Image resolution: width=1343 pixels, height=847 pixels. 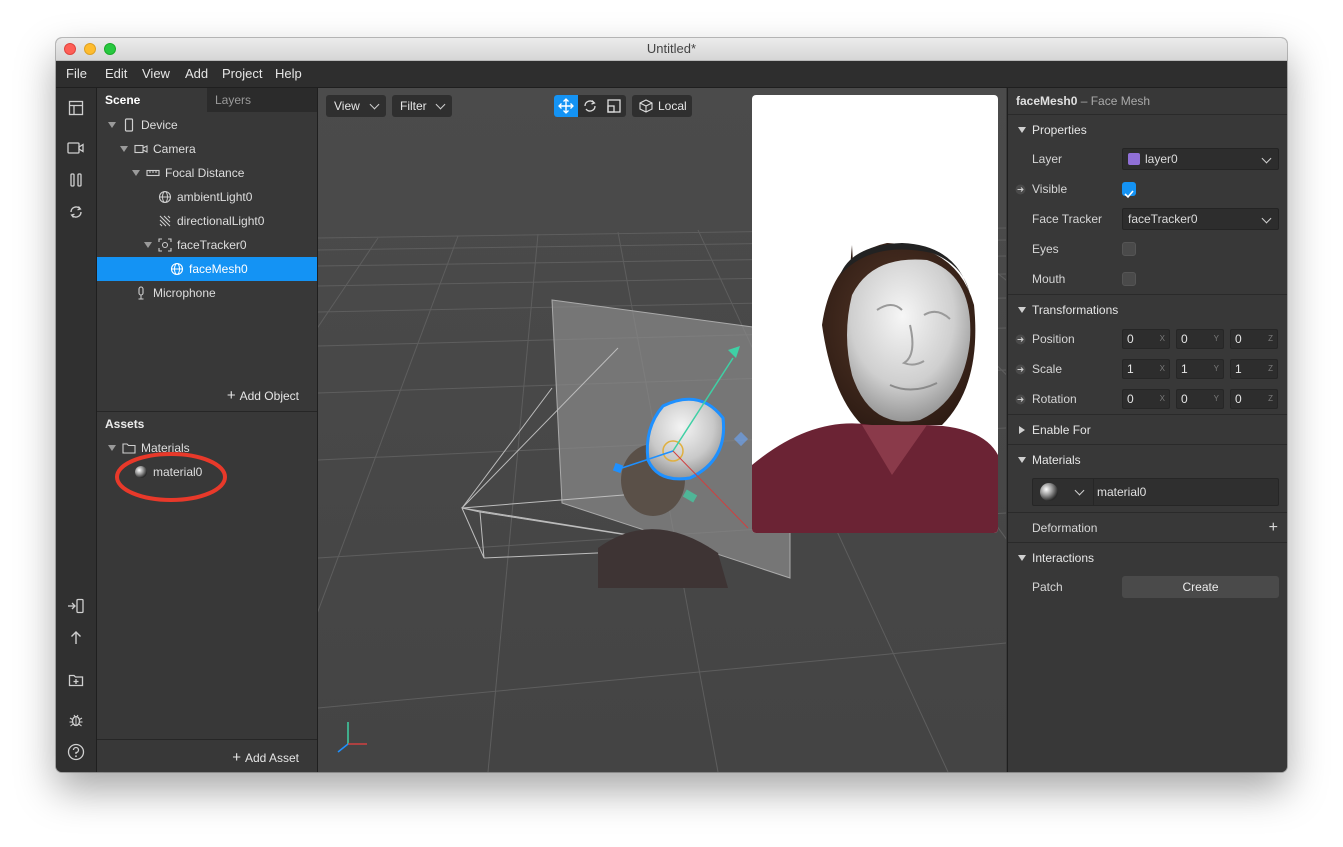 I want to click on scale-row: Scale 1X 1Y 1Z, so click(x=1147, y=369).